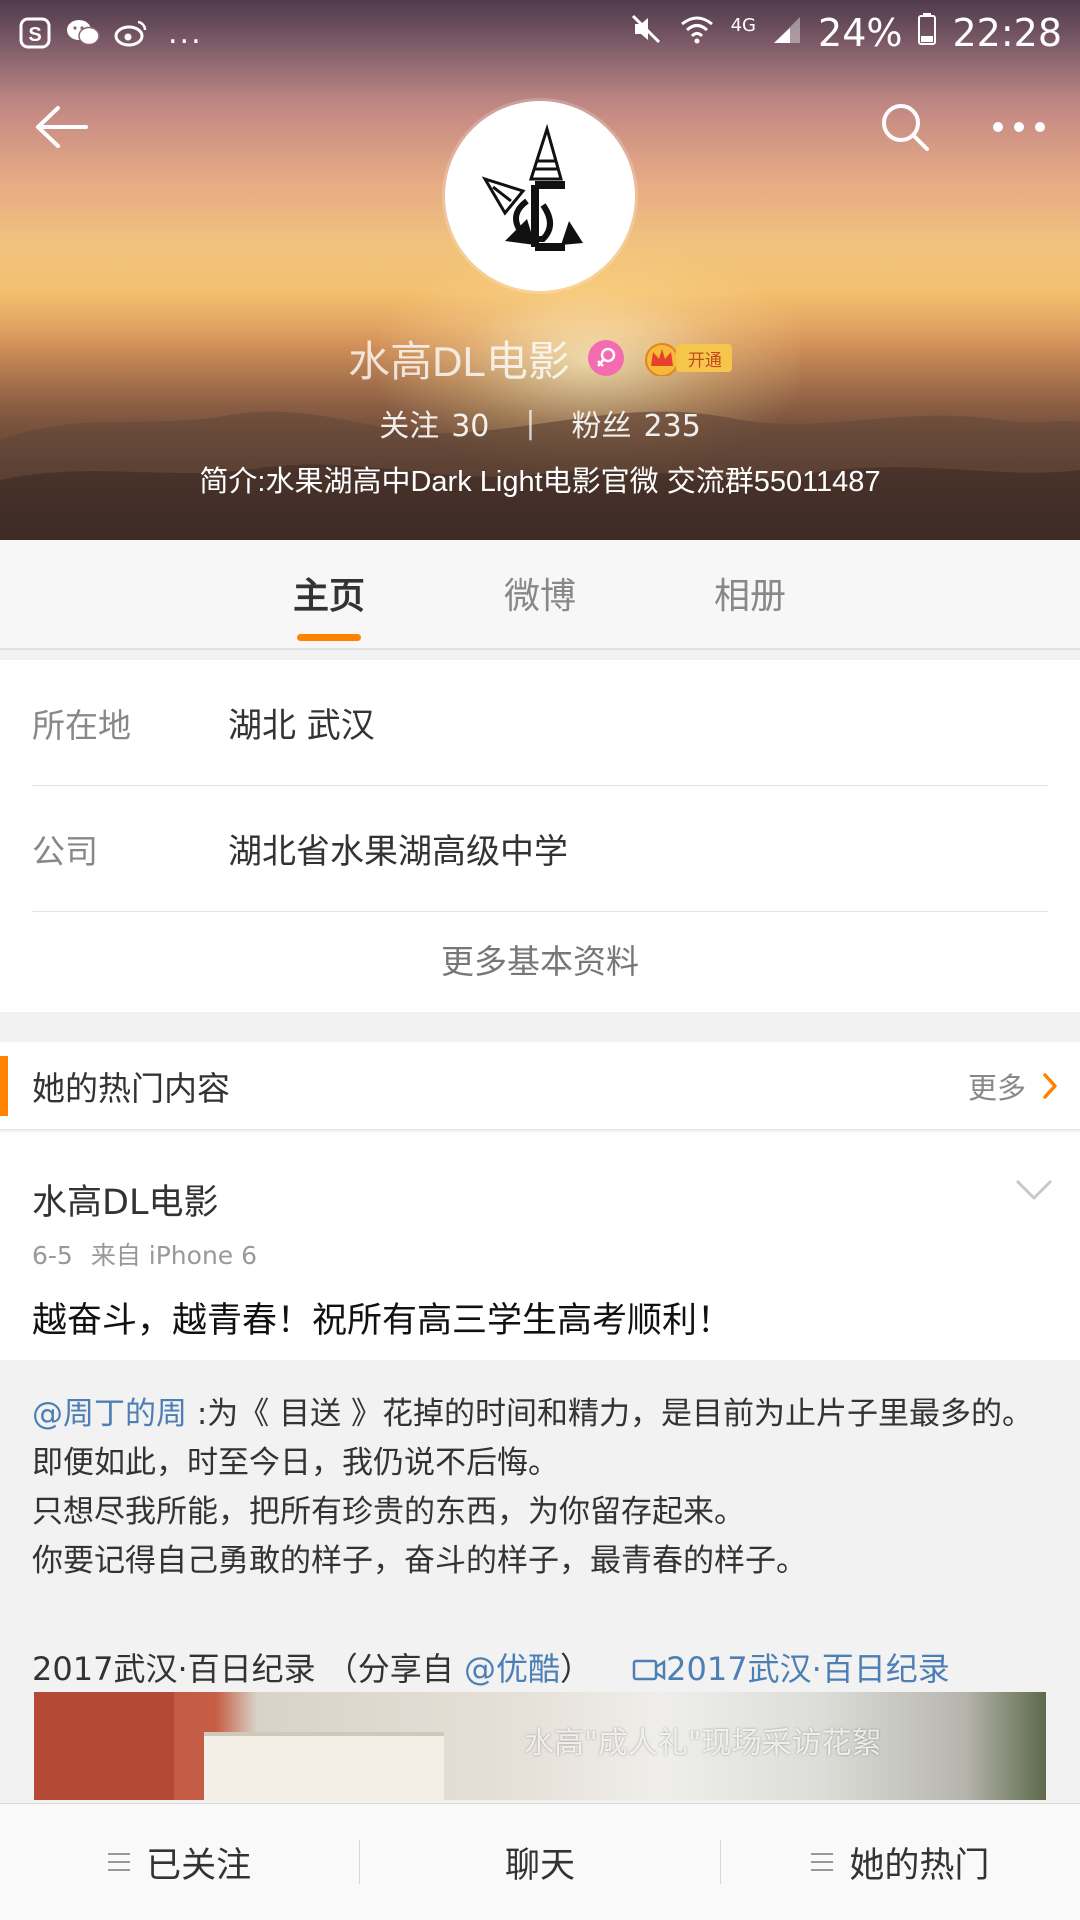  I want to click on thumb-building-red, so click(104, 1746).